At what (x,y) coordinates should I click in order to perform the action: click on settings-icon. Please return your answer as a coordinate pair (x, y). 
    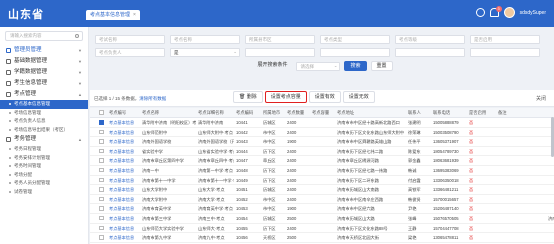
    Looking at the image, I should click on (480, 12).